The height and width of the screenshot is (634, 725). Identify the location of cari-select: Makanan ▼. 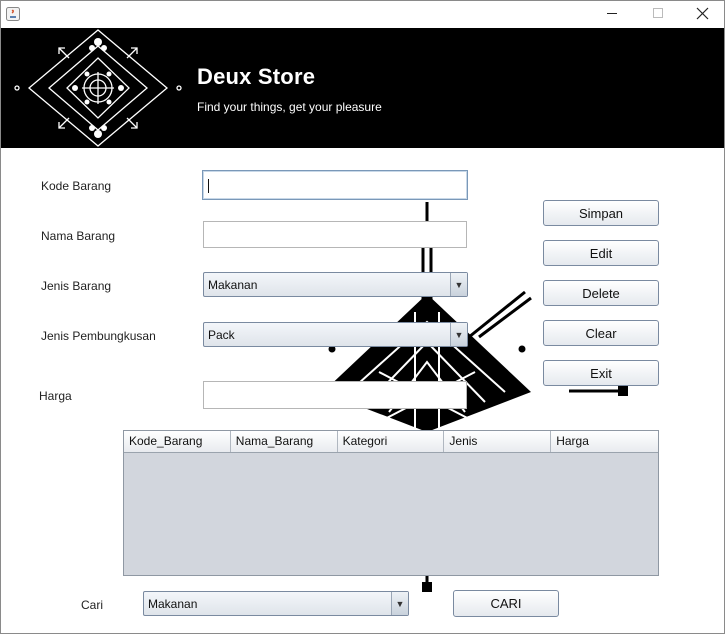
(276, 603).